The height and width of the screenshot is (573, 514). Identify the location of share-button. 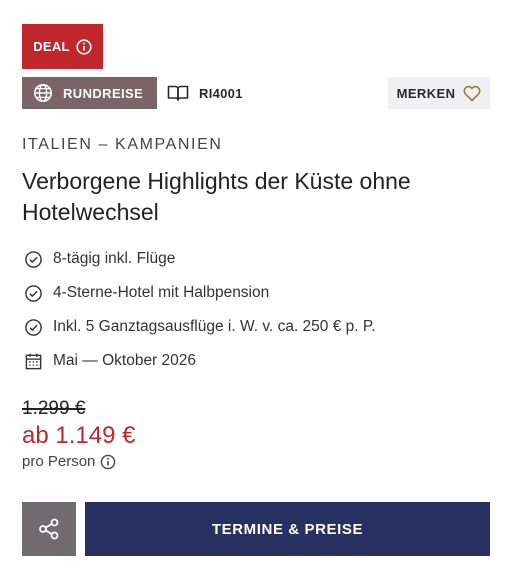
(49, 529).